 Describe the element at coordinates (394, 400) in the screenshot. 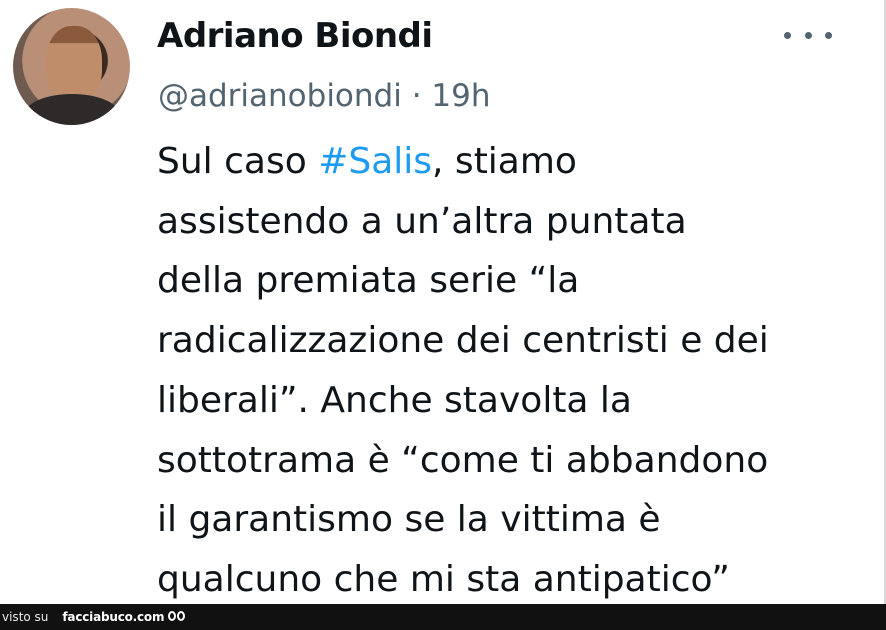

I see `tweet-line: liberali”. Anche stavolta la` at that location.